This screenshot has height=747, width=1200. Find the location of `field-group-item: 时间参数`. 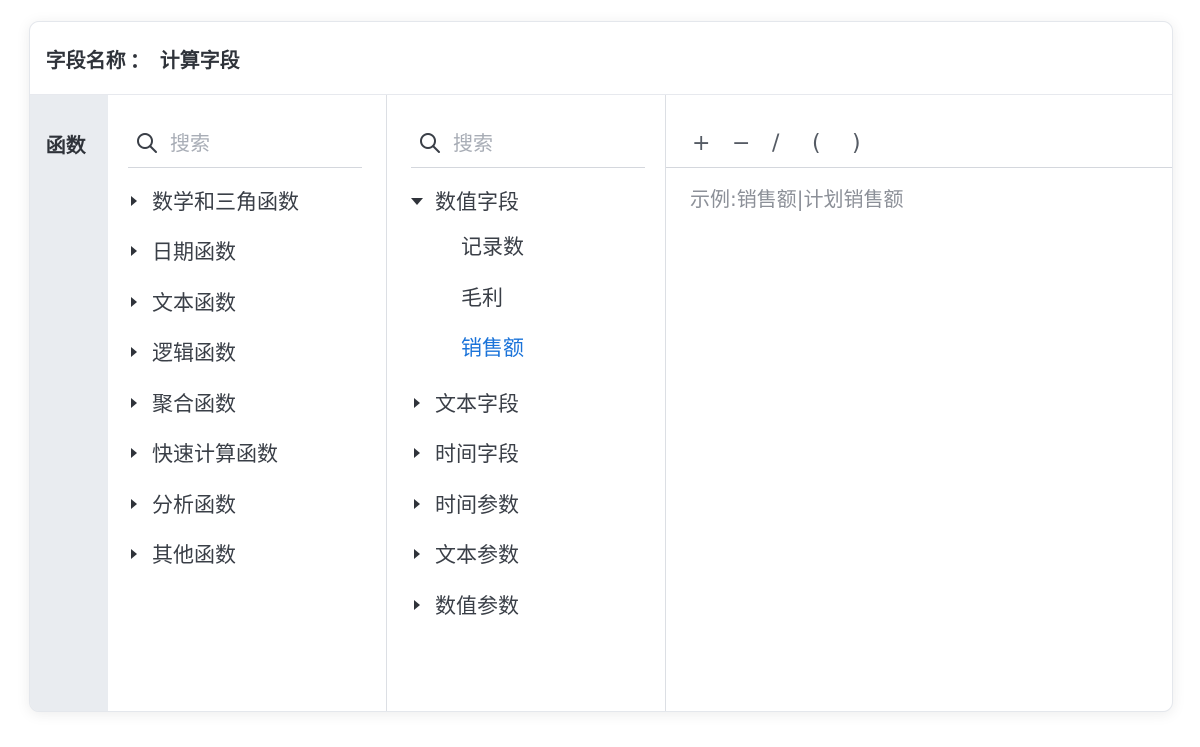

field-group-item: 时间参数 is located at coordinates (465, 504).